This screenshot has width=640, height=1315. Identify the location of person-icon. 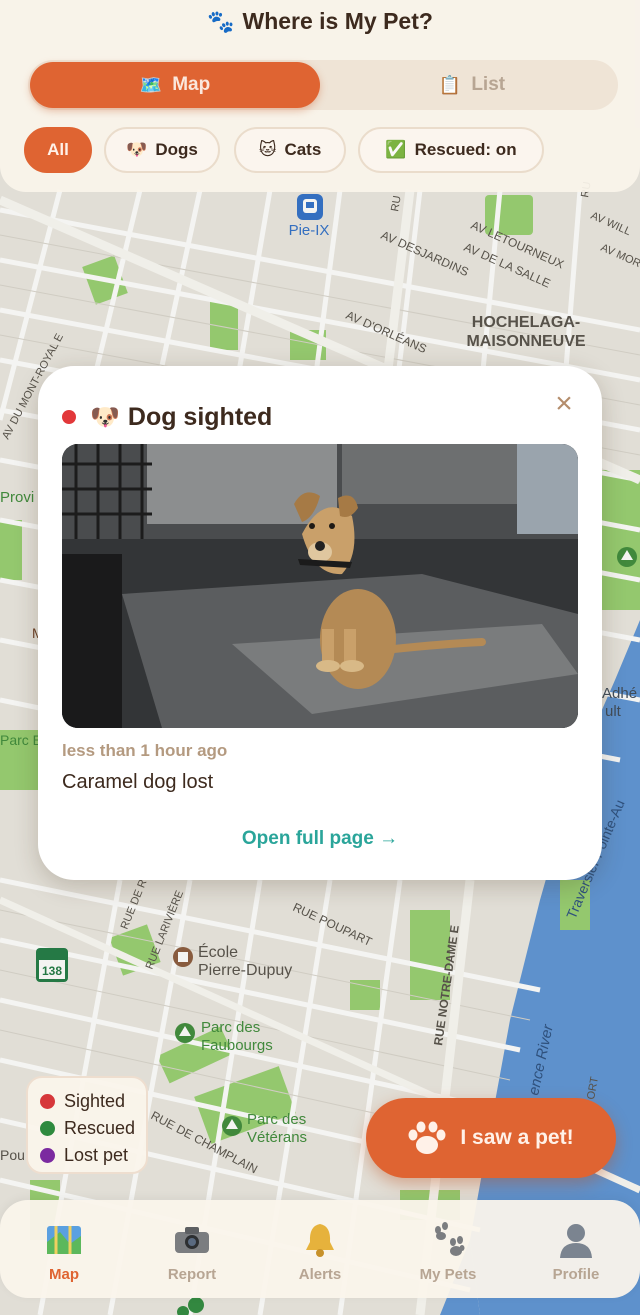
(576, 1240).